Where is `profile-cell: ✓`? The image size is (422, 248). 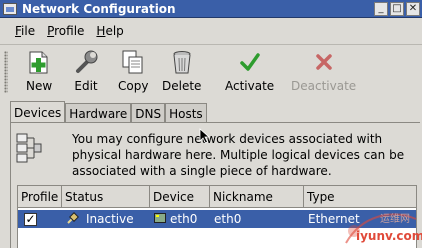
profile-cell: ✓ is located at coordinates (30, 219).